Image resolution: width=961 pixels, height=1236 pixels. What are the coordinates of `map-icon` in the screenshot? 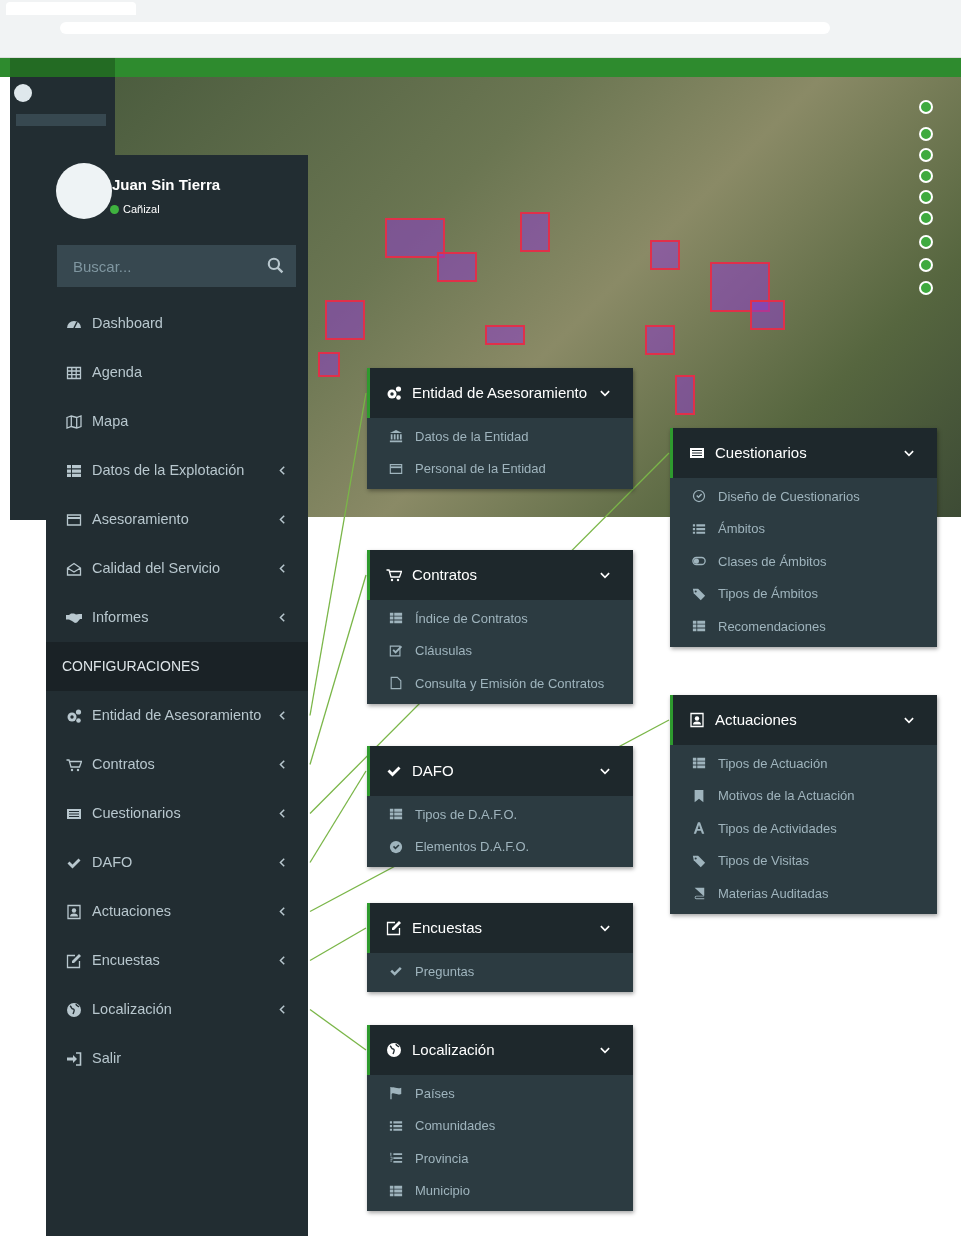 It's located at (74, 421).